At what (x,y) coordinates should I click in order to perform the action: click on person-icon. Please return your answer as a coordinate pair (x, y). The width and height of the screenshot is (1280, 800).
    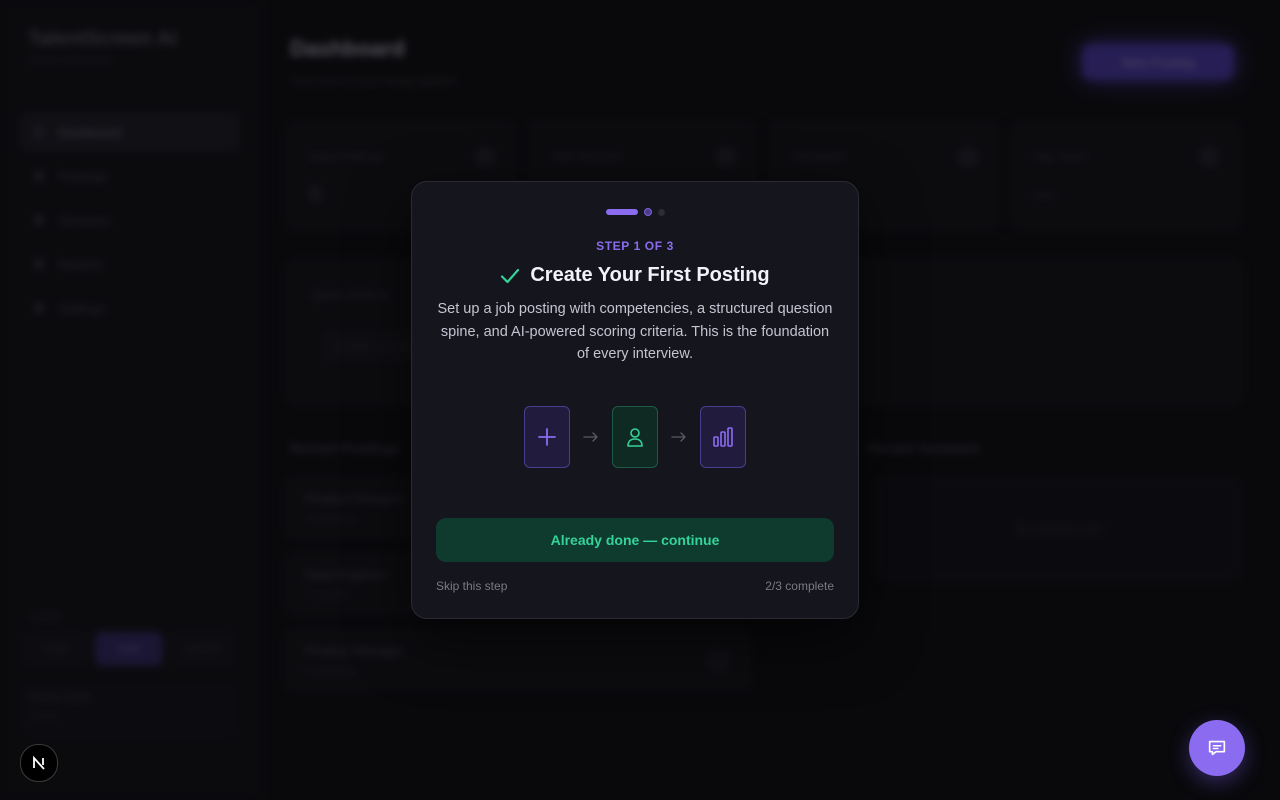
    Looking at the image, I should click on (635, 437).